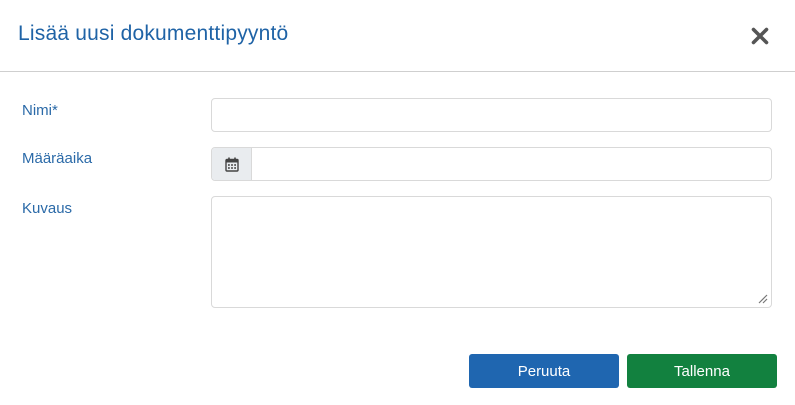  I want to click on calendar-icon, so click(231, 164).